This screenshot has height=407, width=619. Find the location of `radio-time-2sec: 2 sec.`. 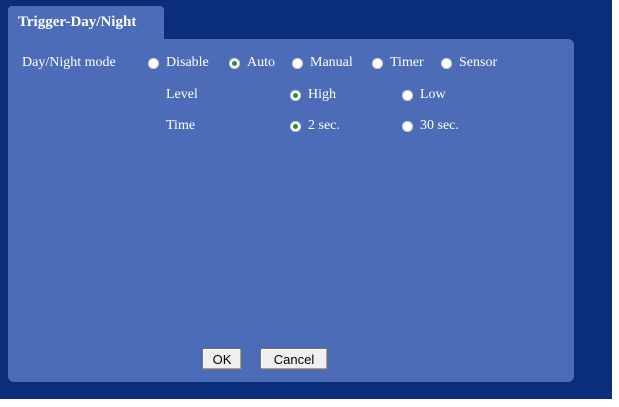

radio-time-2sec: 2 sec. is located at coordinates (315, 126).